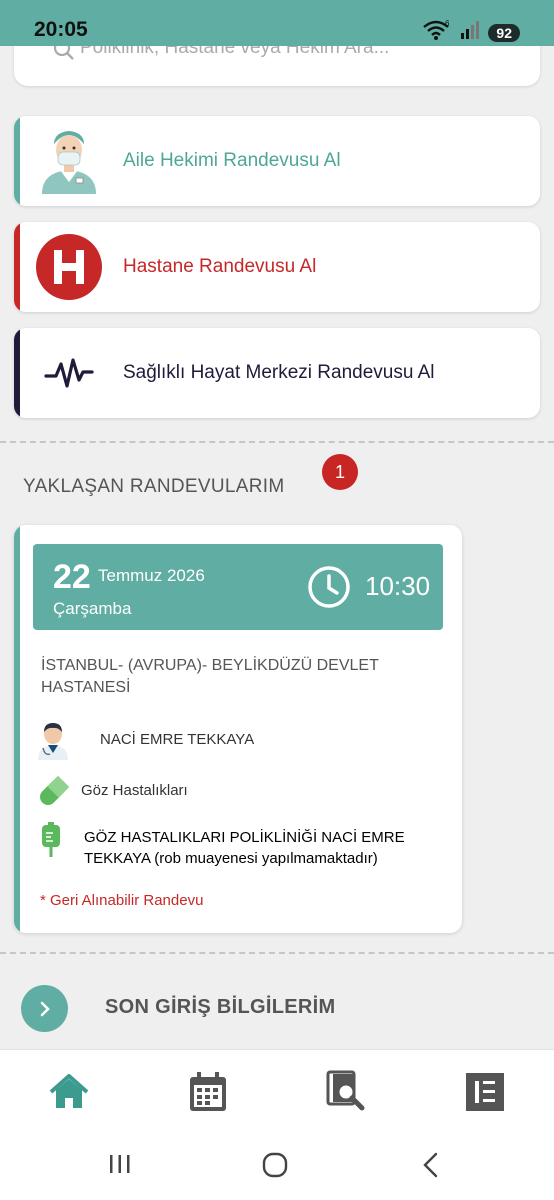 Image resolution: width=554 pixels, height=1200 pixels. Describe the element at coordinates (232, 160) in the screenshot. I see `family-doctor-label: Aile Hekimi Randevusu Al` at that location.